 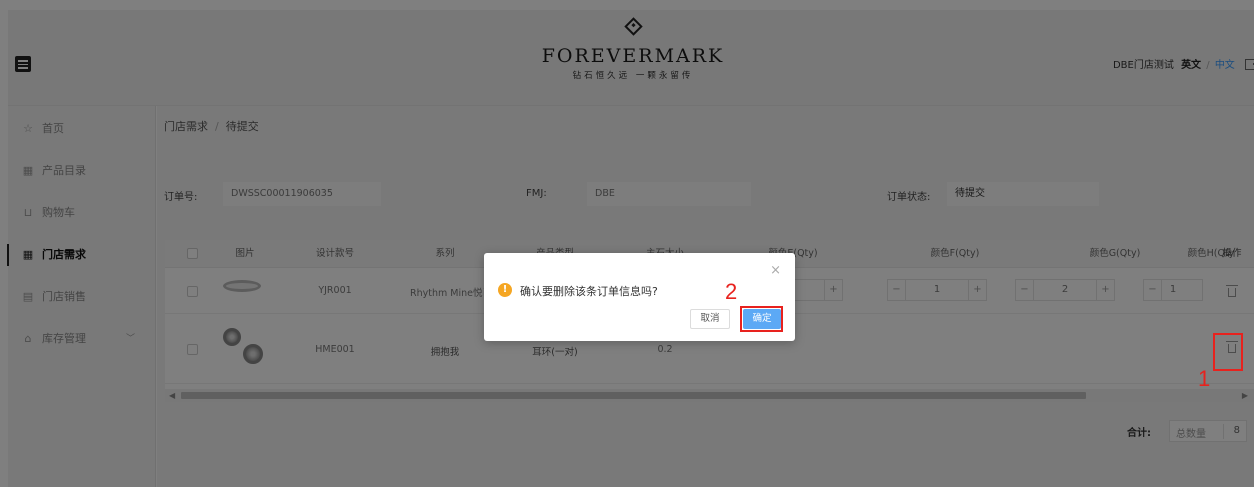 What do you see at coordinates (761, 319) in the screenshot?
I see `annotation-box-confirm` at bounding box center [761, 319].